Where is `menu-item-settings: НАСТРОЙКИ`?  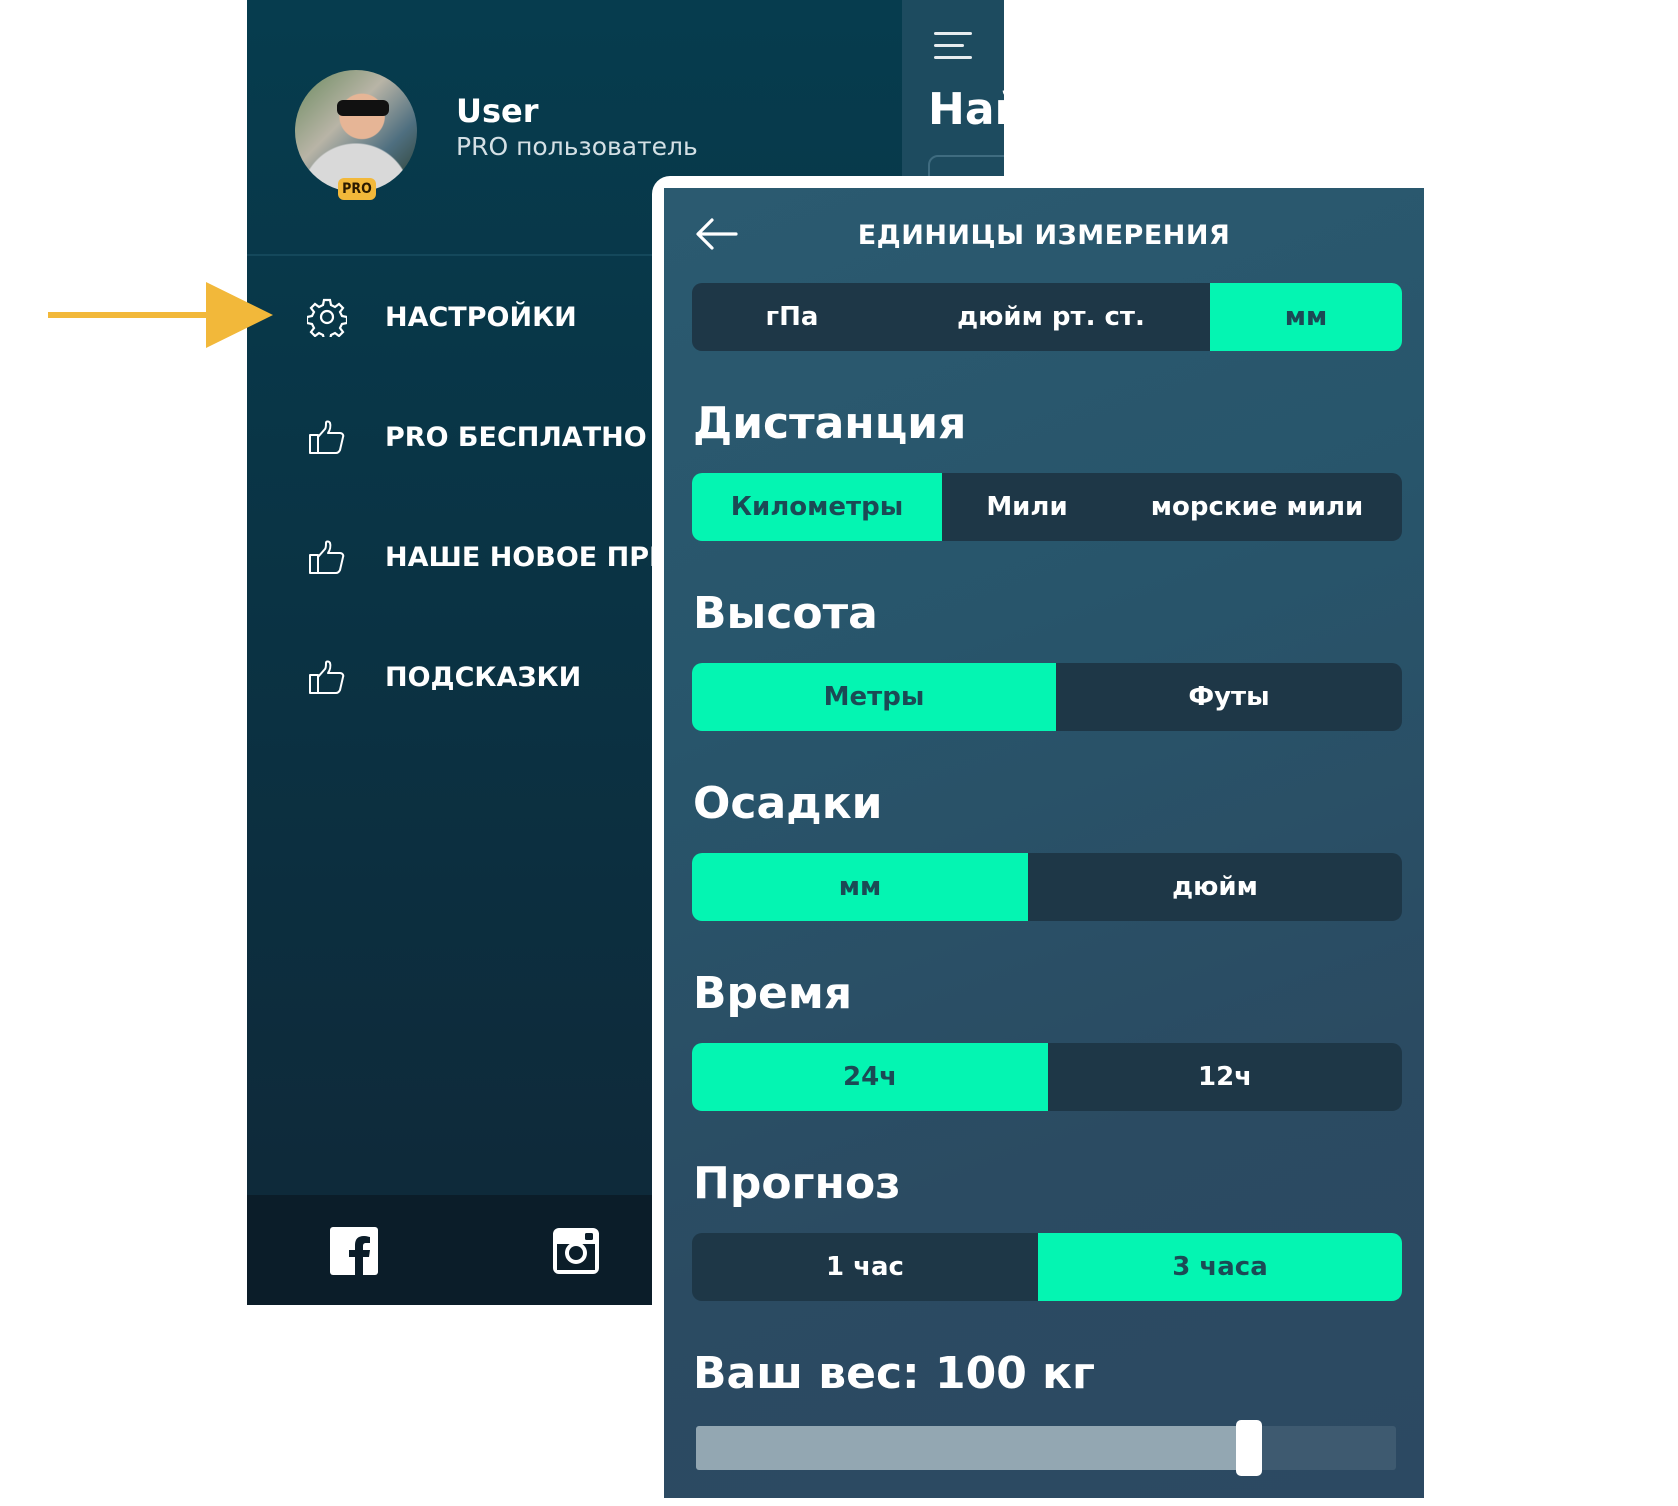
menu-item-settings: НАСТРОЙКИ is located at coordinates (442, 317).